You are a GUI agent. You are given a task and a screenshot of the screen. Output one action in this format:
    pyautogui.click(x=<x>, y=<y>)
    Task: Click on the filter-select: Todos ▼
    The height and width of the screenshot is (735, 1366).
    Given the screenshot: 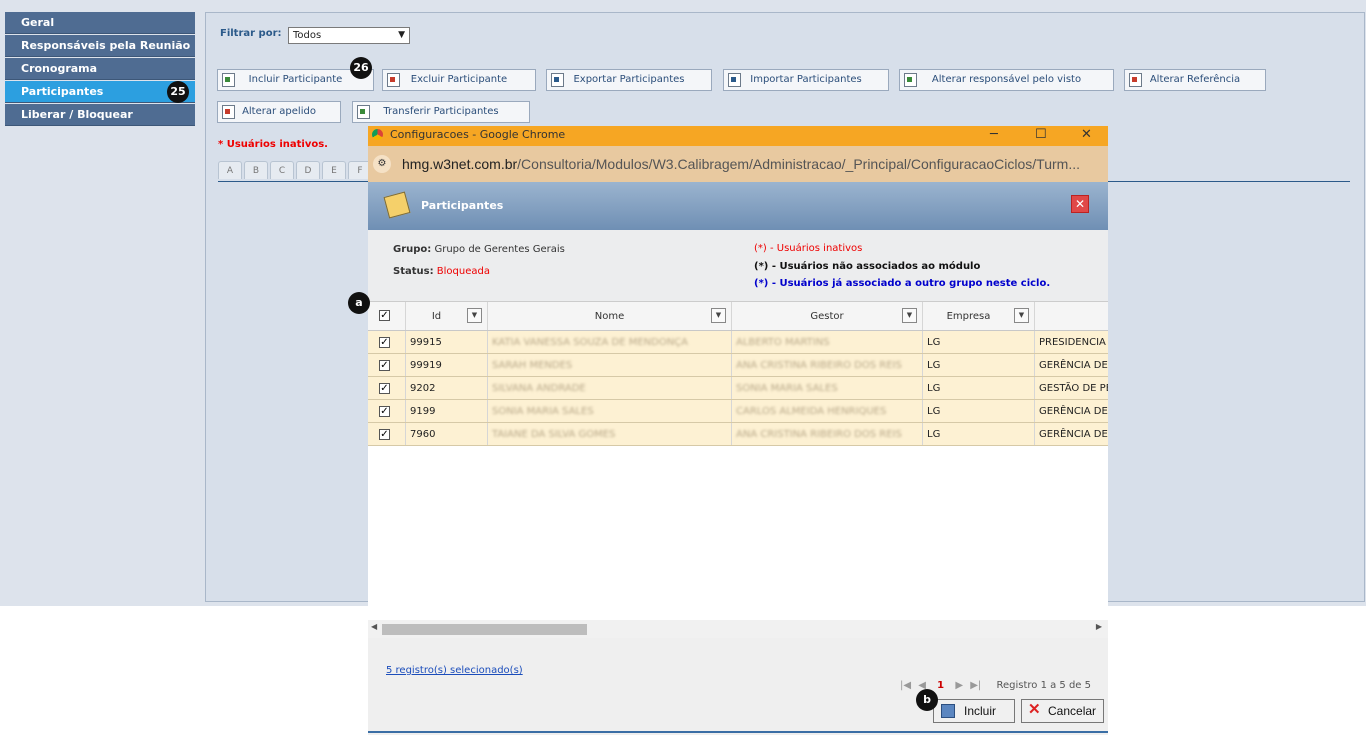 What is the action you would take?
    pyautogui.click(x=349, y=35)
    